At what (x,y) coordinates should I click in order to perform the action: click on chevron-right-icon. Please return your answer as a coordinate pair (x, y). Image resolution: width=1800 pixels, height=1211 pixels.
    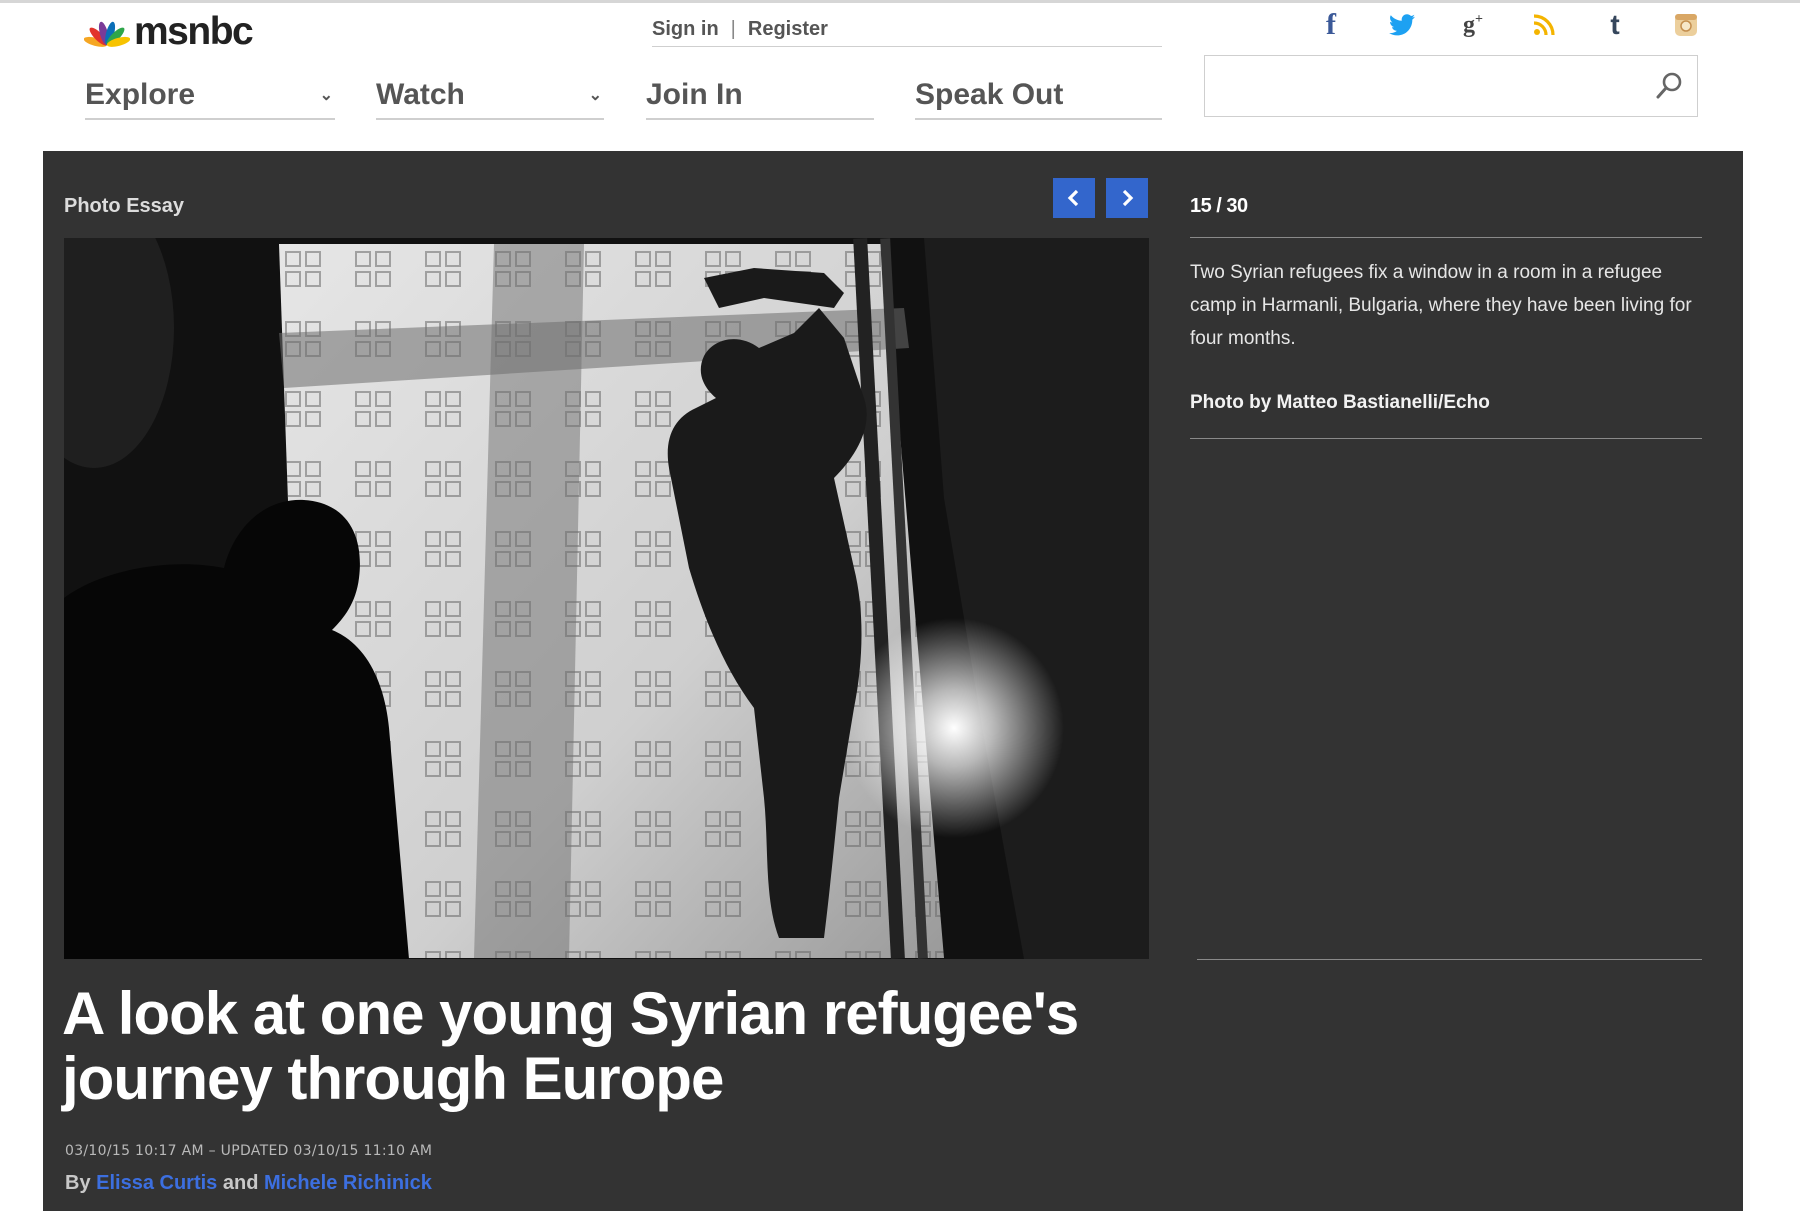
    Looking at the image, I should click on (1128, 198).